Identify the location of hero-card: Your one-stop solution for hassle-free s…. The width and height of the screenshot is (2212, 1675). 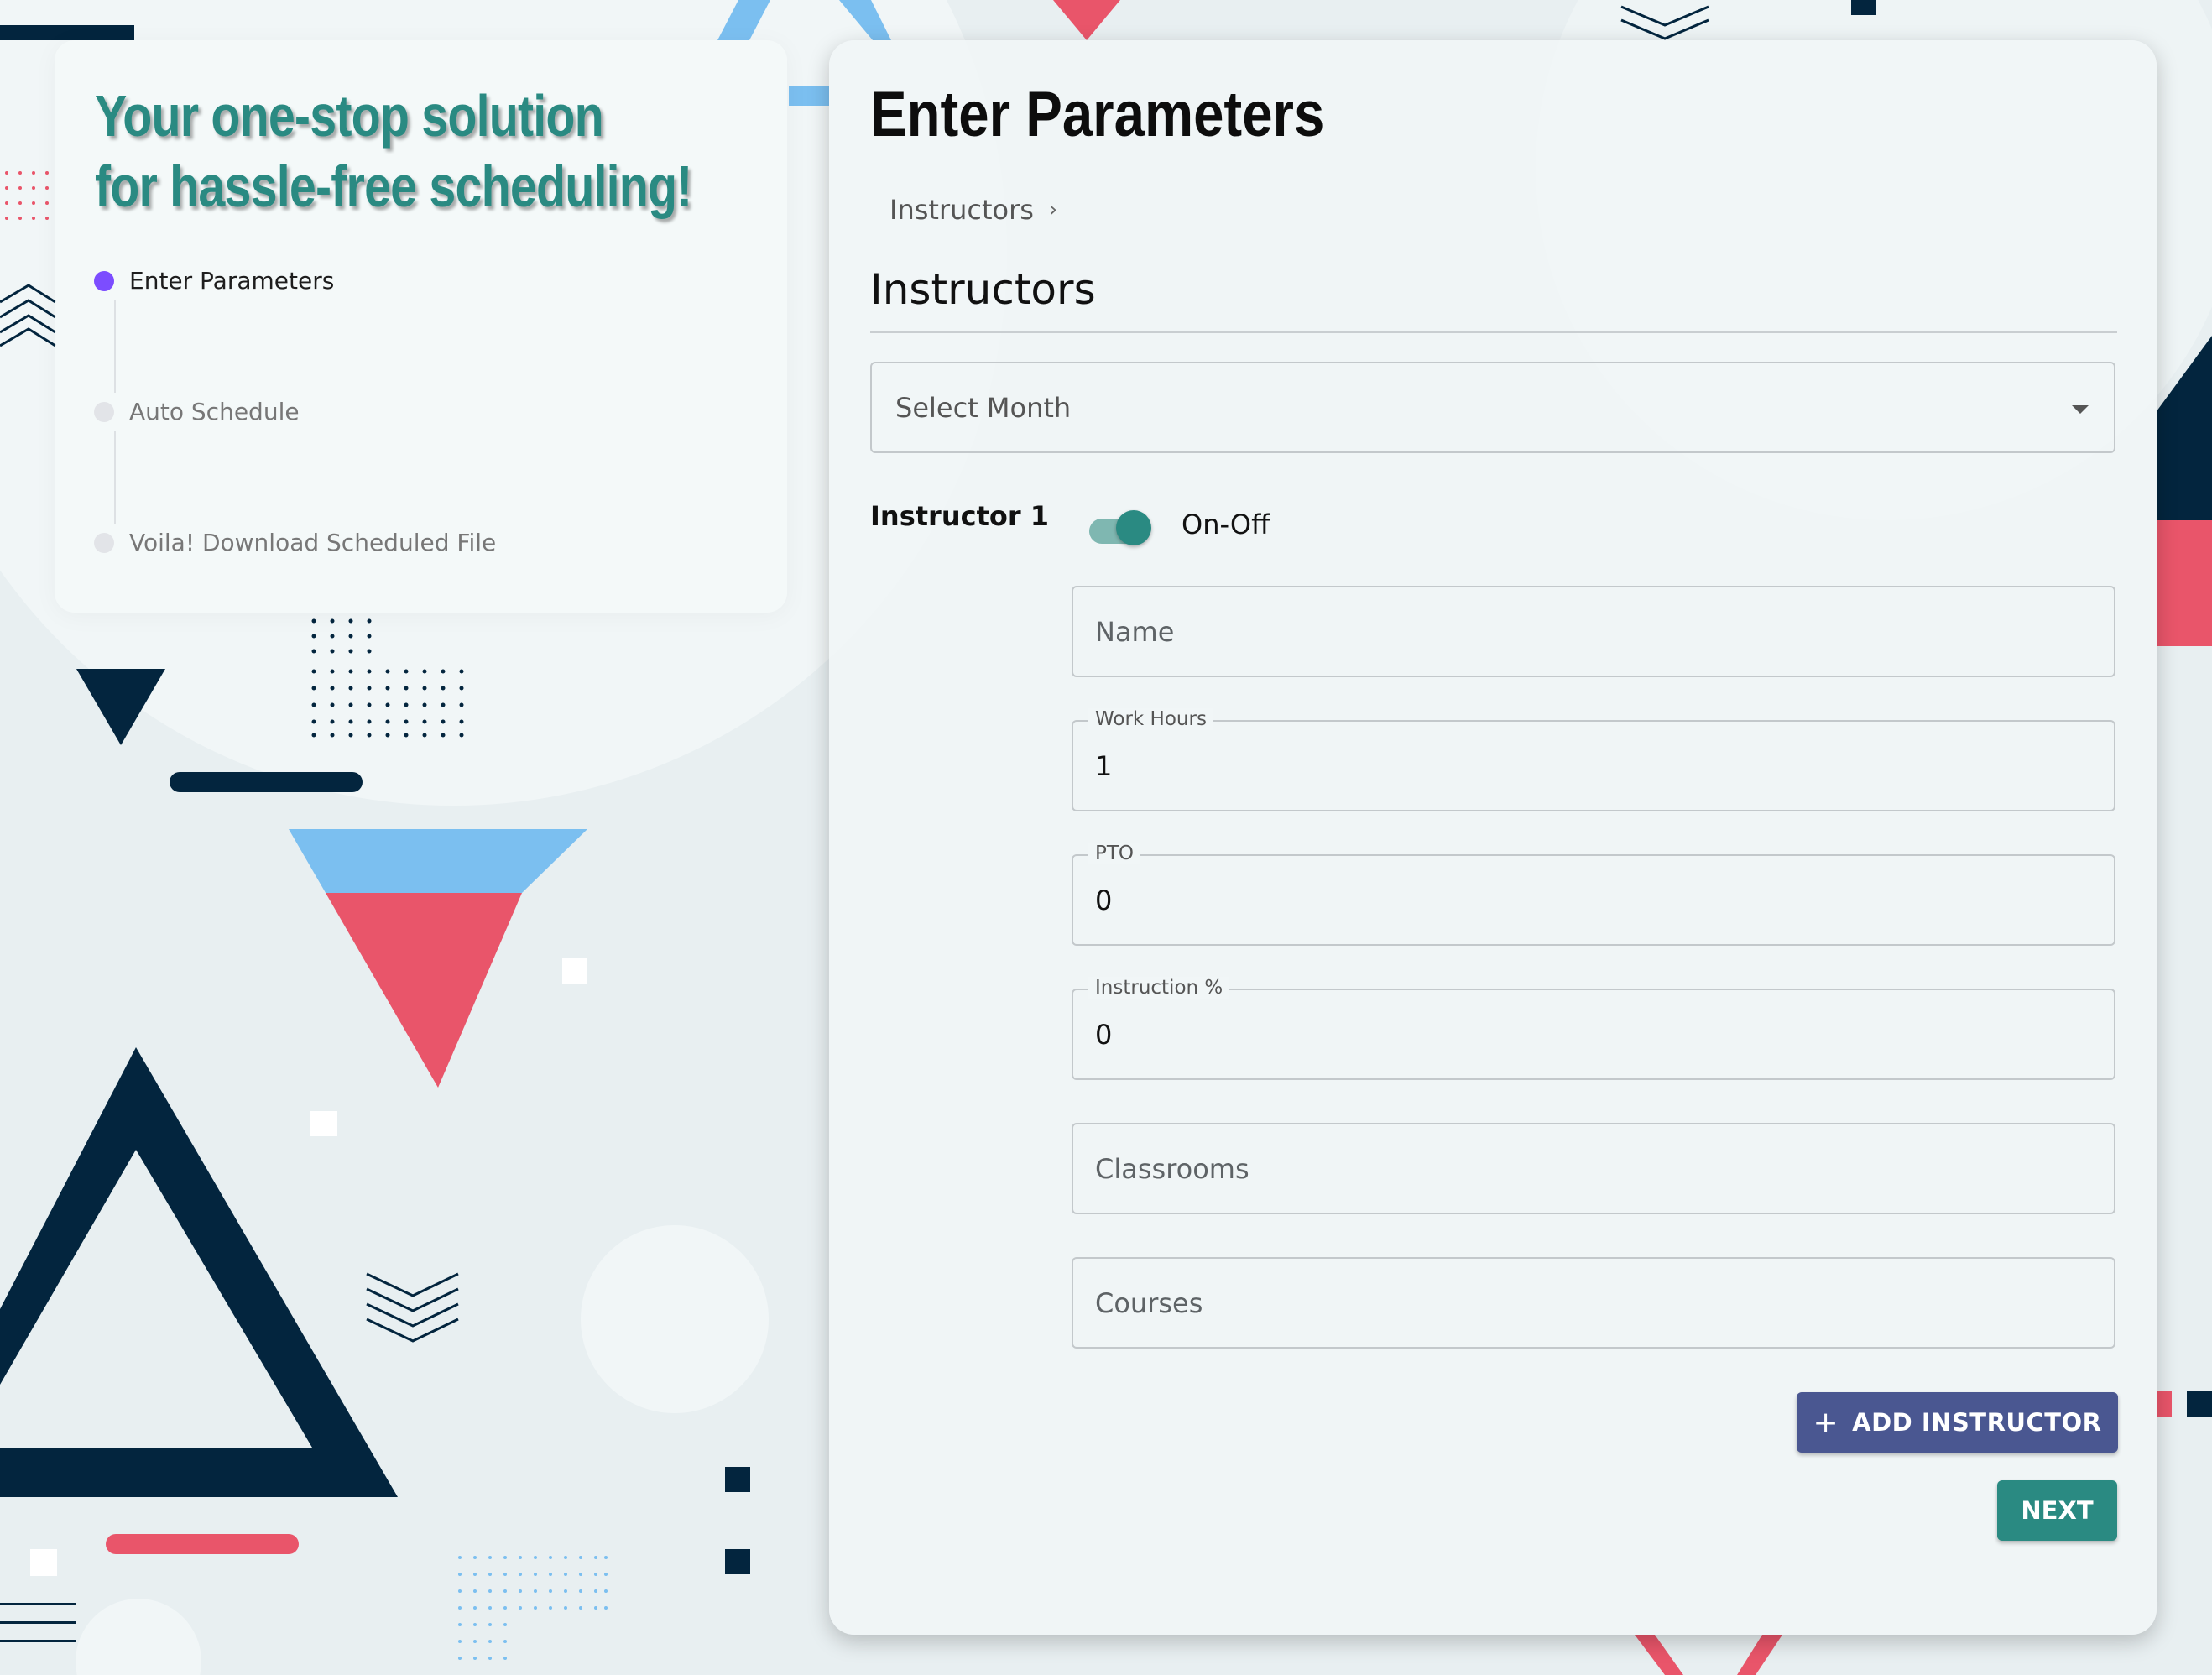
(421, 326).